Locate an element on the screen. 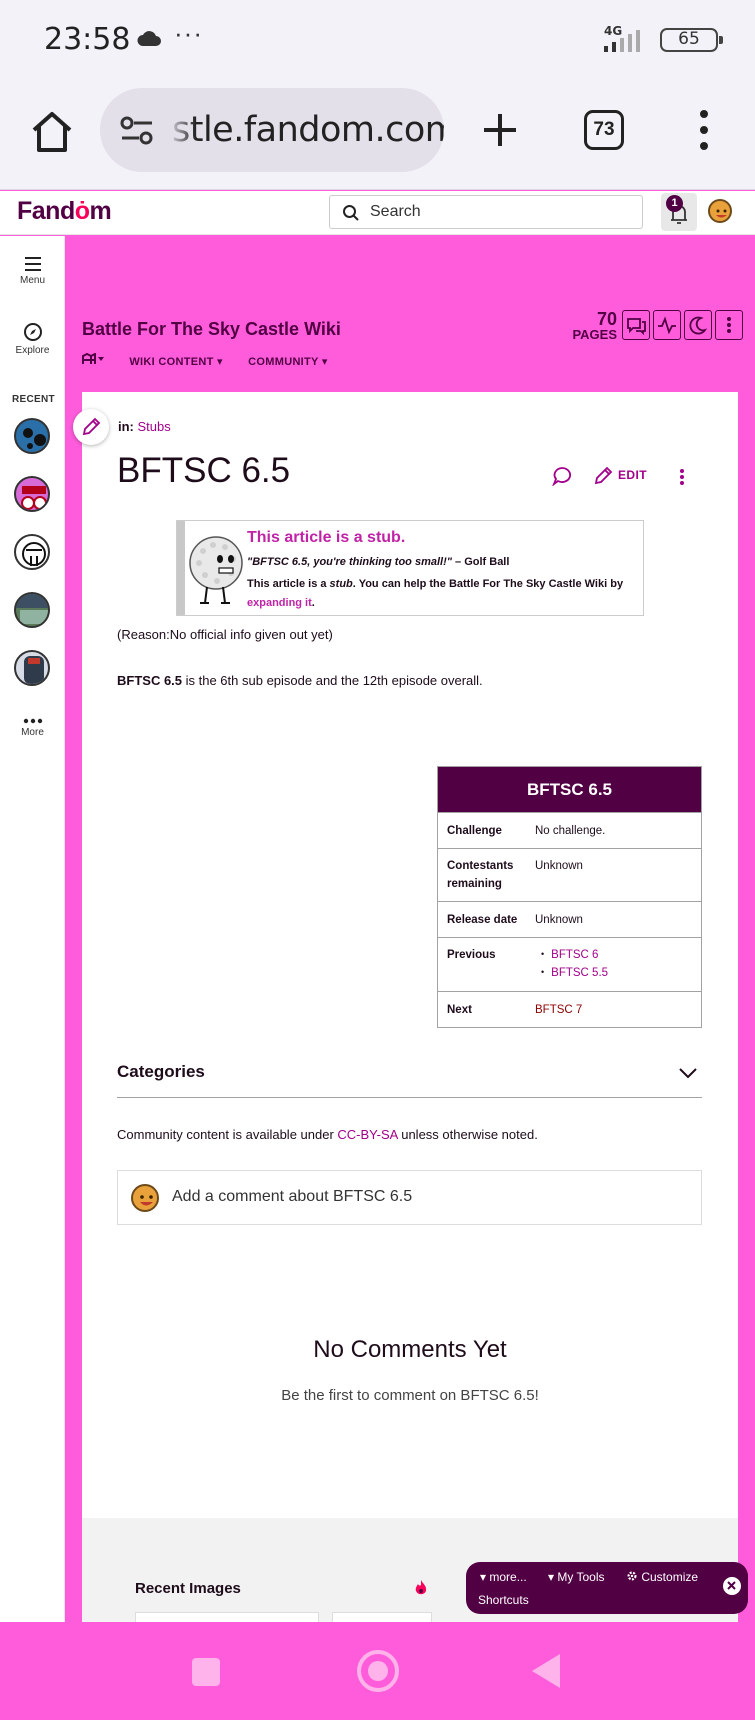 This screenshot has width=755, height=1720. notifications-button: 1 is located at coordinates (679, 212).